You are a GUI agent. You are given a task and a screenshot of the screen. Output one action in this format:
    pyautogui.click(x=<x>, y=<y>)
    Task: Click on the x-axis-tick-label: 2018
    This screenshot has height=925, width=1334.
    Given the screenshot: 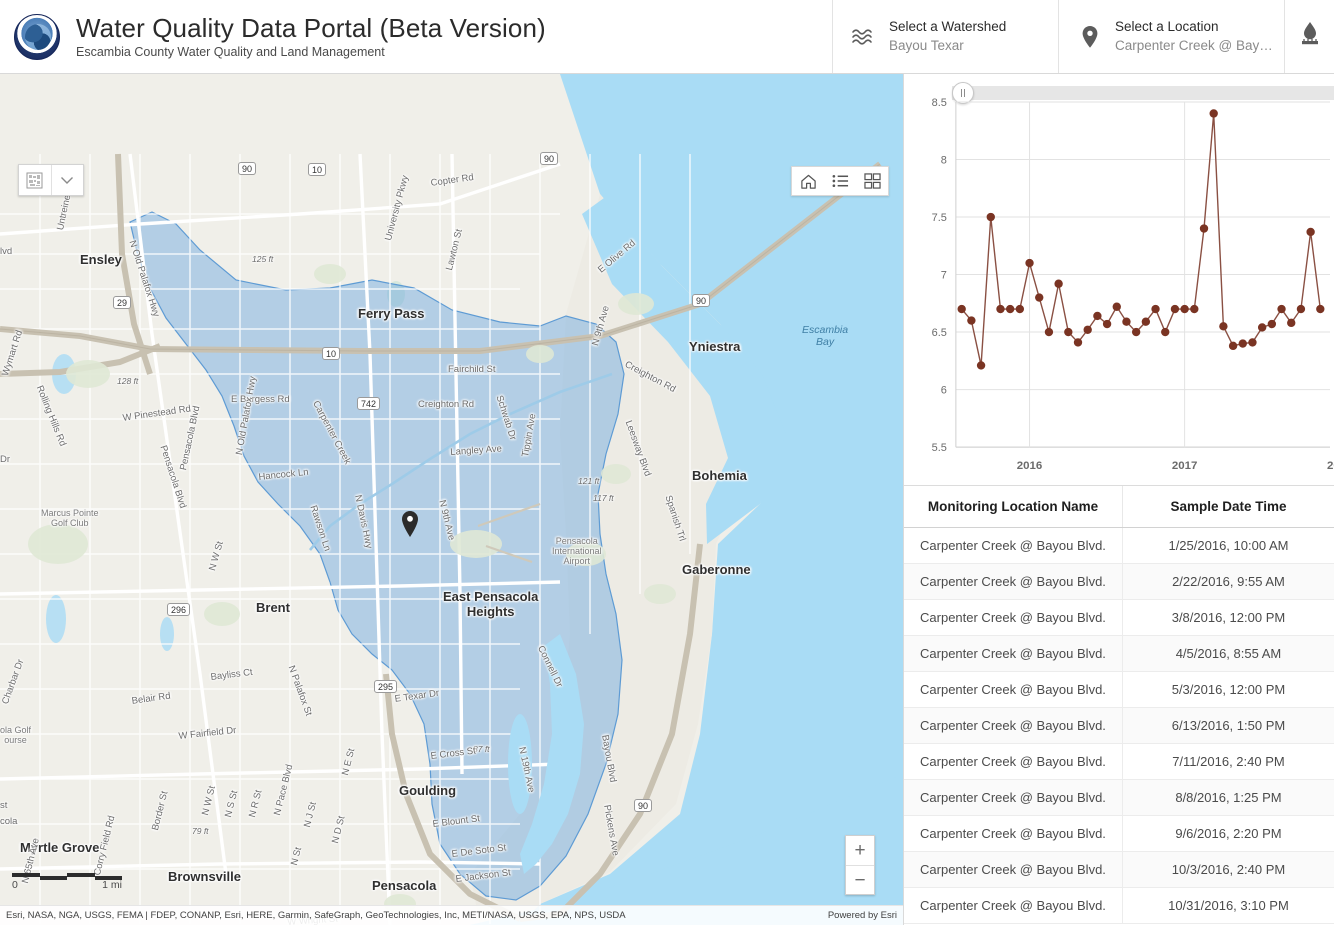 What is the action you would take?
    pyautogui.click(x=1330, y=466)
    